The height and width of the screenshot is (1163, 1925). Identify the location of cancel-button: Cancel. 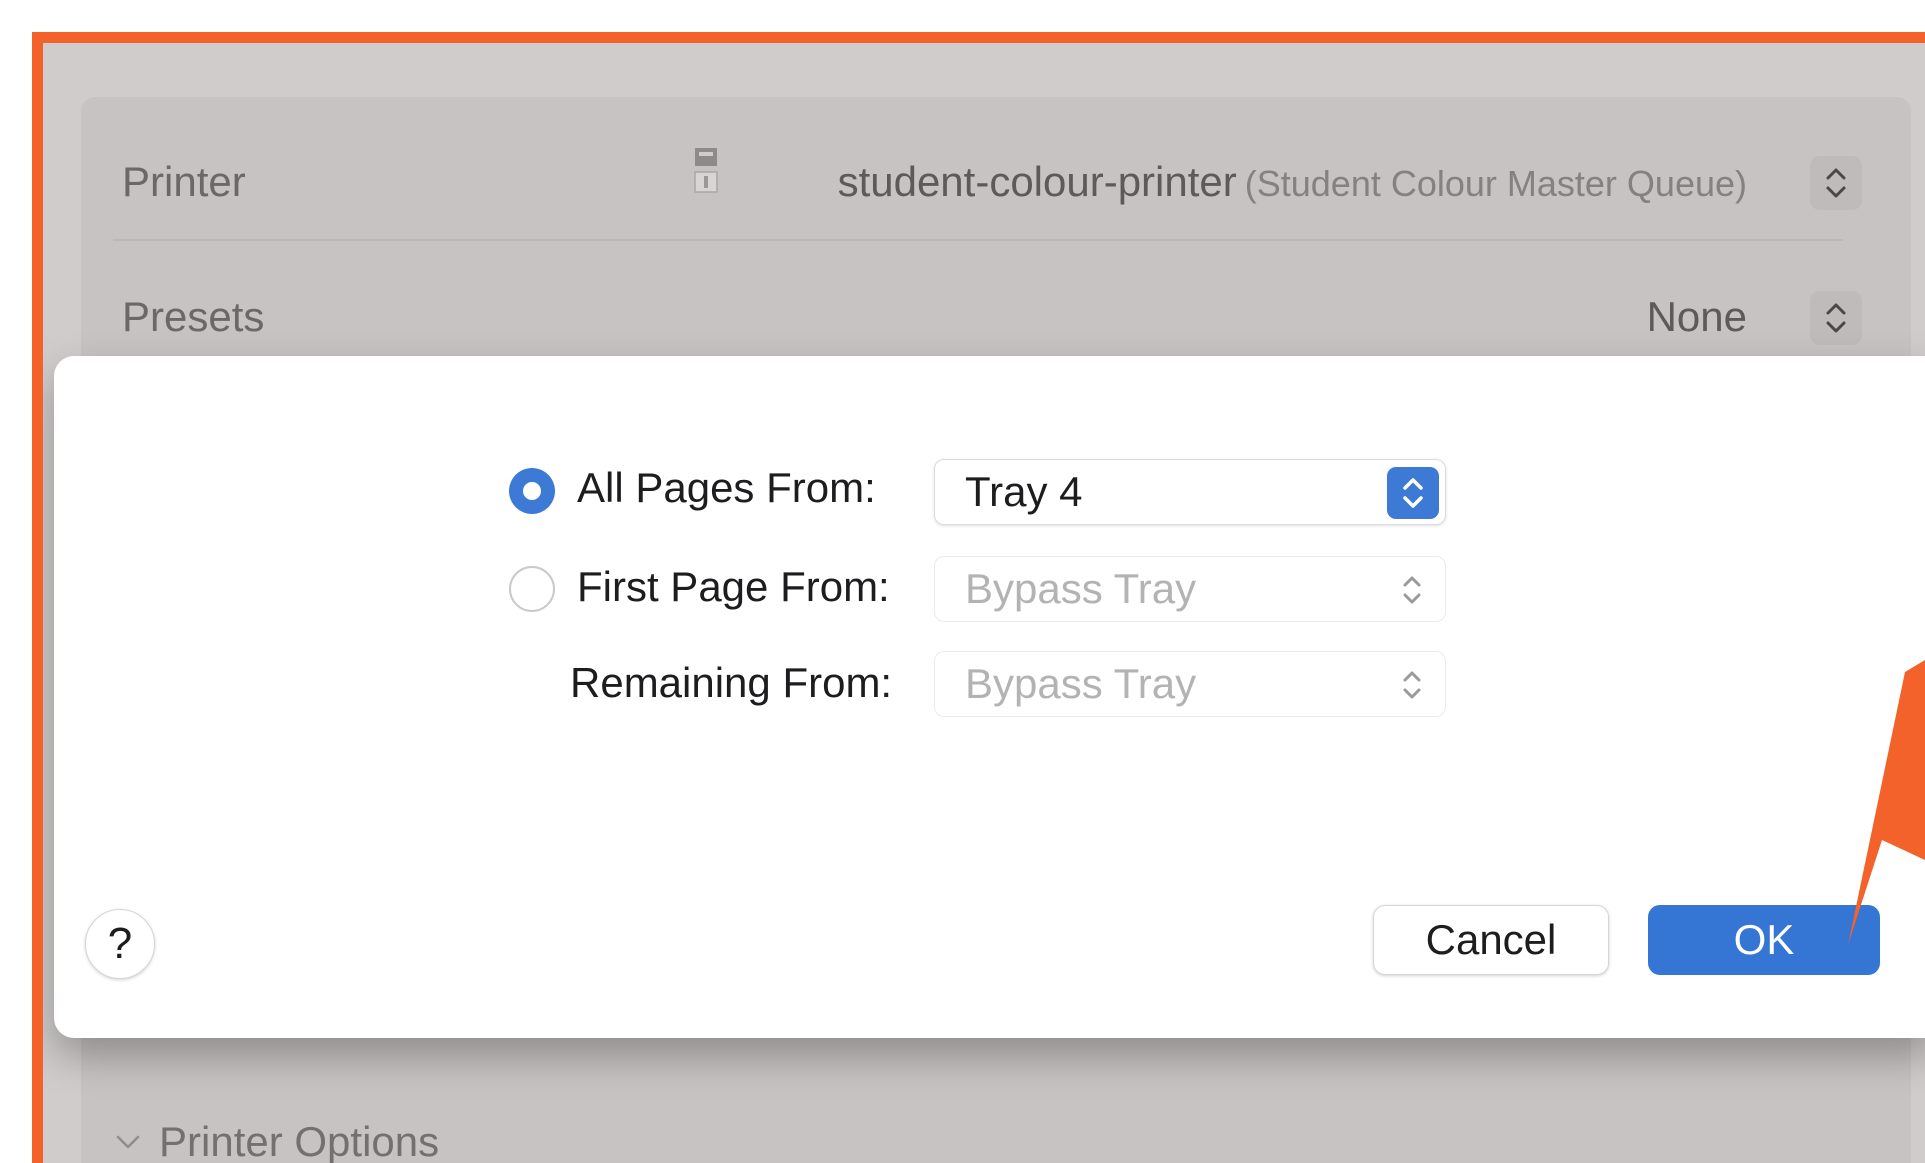
(1491, 940).